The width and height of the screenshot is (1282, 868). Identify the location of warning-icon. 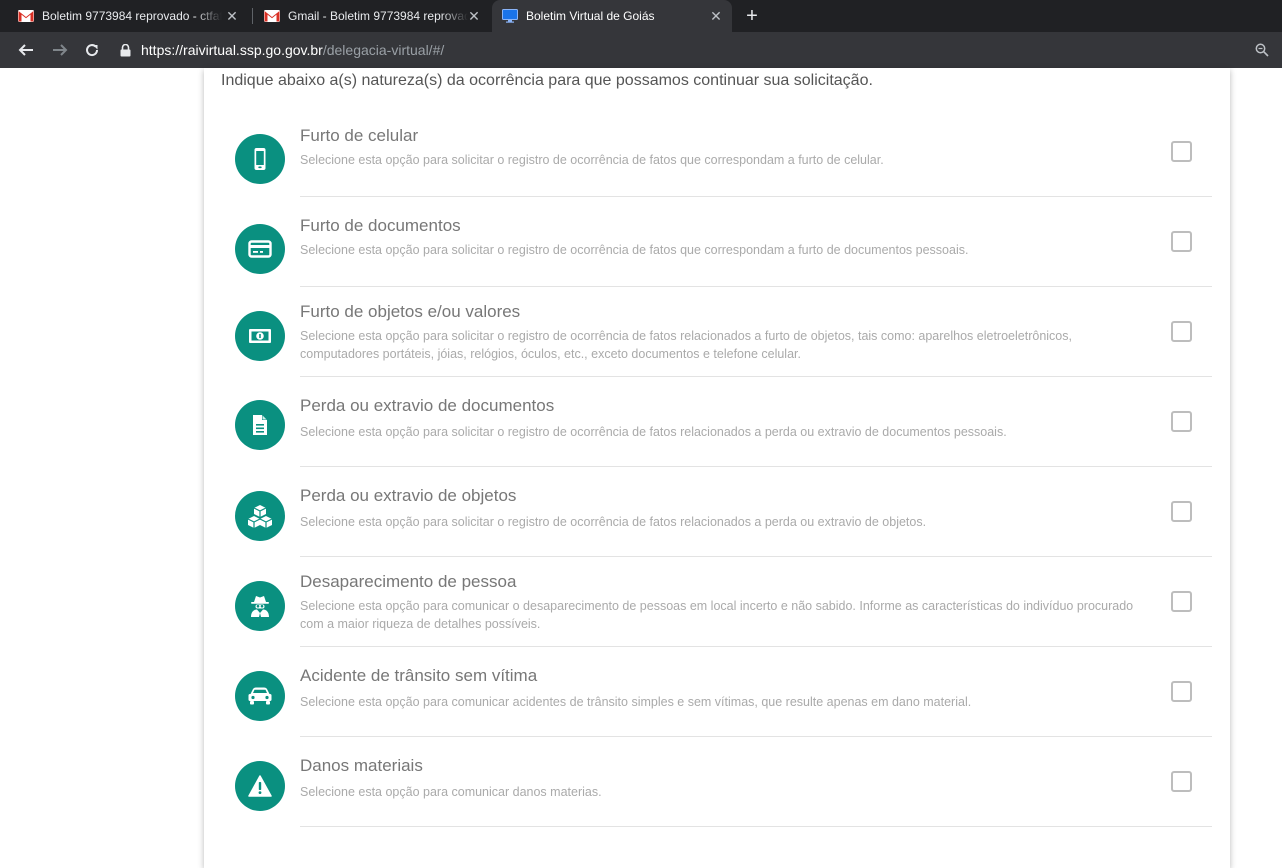
(260, 786).